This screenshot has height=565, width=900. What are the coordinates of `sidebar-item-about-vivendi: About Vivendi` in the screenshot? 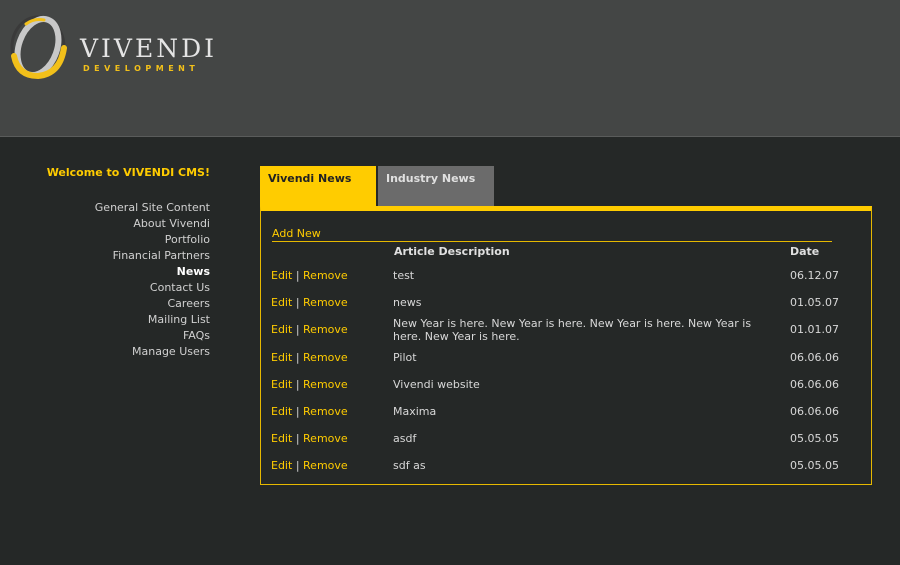 It's located at (152, 224).